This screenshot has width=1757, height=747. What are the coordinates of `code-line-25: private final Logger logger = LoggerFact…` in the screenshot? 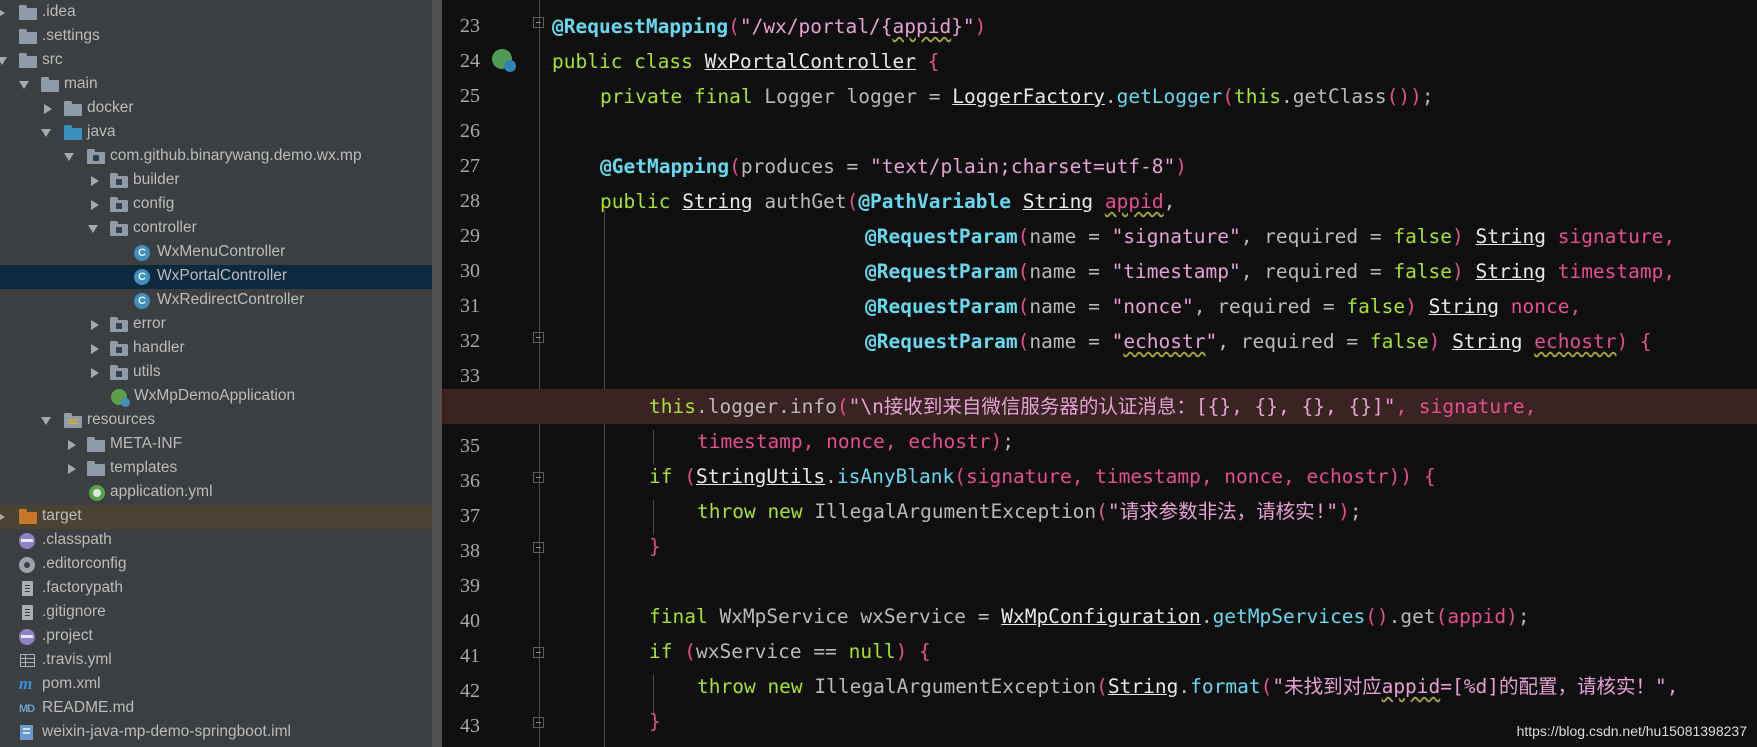 It's located at (1099, 96).